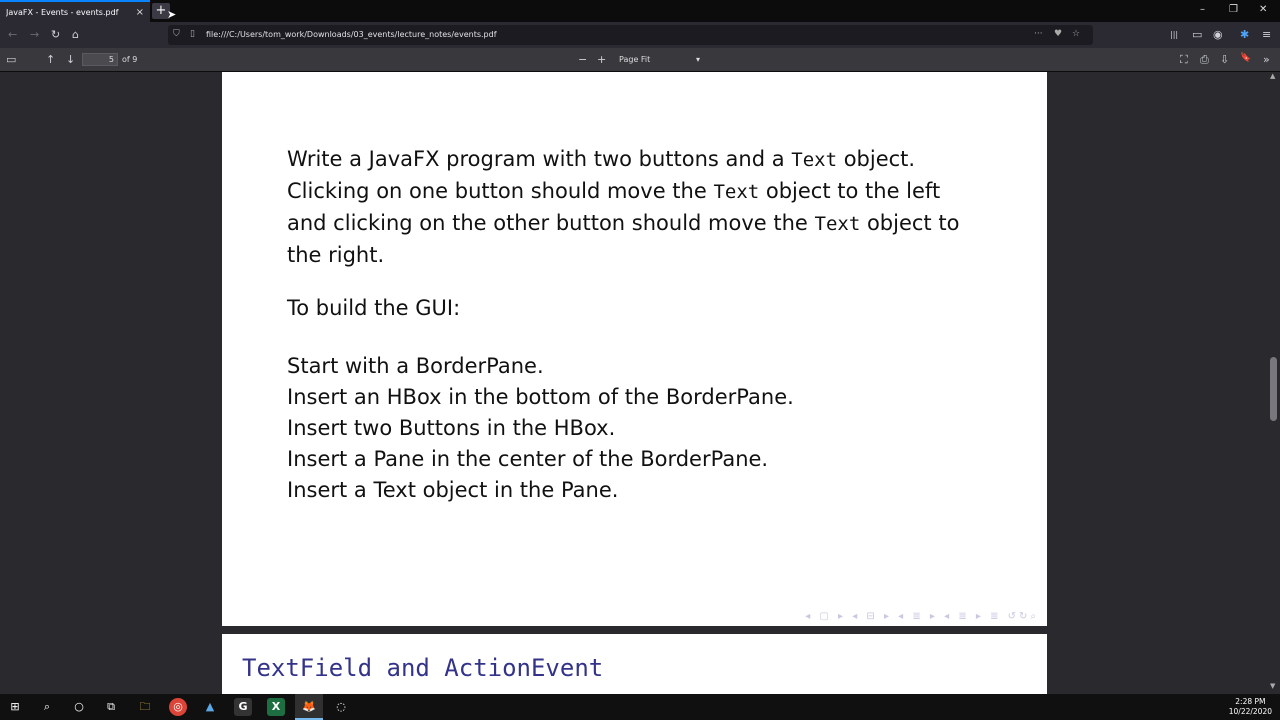  I want to click on sidebar-toggle-icon: ▭, so click(11, 59).